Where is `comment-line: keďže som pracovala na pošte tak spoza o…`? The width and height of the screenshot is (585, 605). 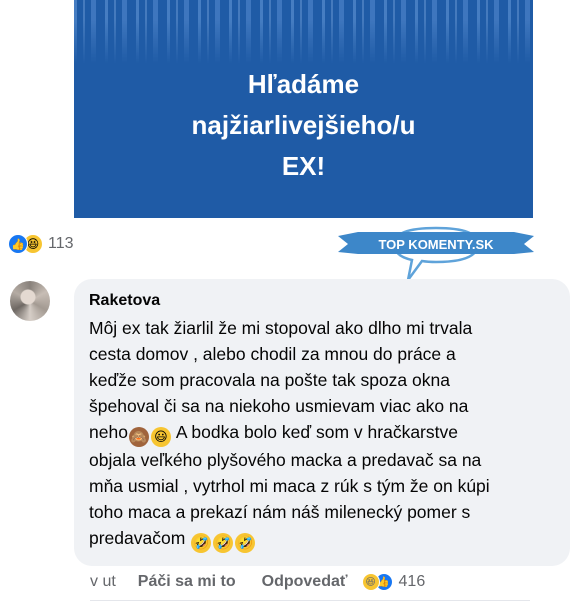
comment-line: keďže som pracovala na pošte tak spoza o… is located at coordinates (269, 380).